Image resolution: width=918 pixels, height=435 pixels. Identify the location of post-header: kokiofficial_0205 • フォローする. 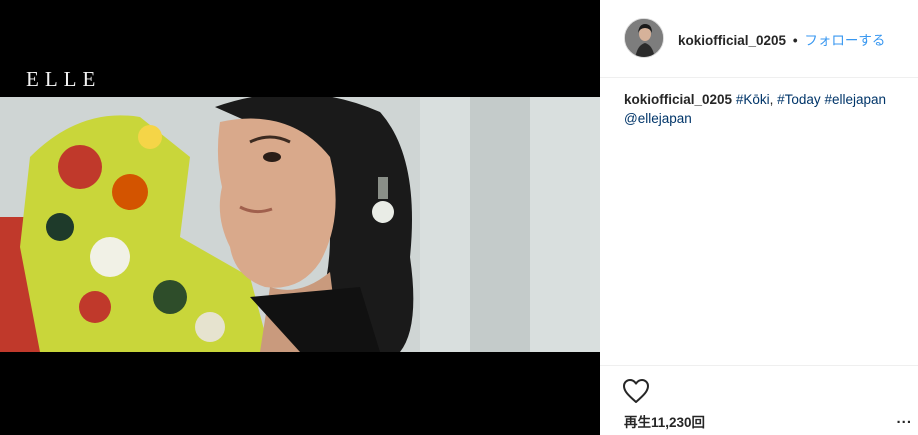
(759, 39).